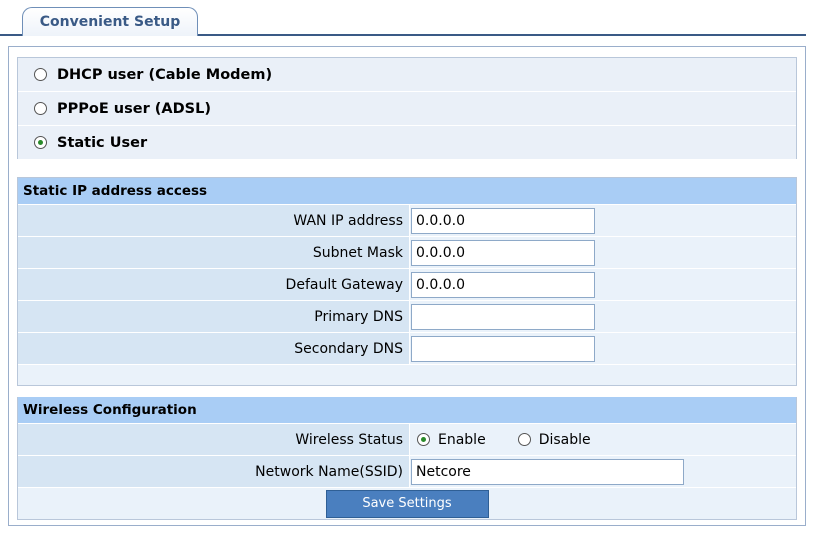 The width and height of the screenshot is (816, 544). I want to click on wireless-disable-label: Disable, so click(564, 439).